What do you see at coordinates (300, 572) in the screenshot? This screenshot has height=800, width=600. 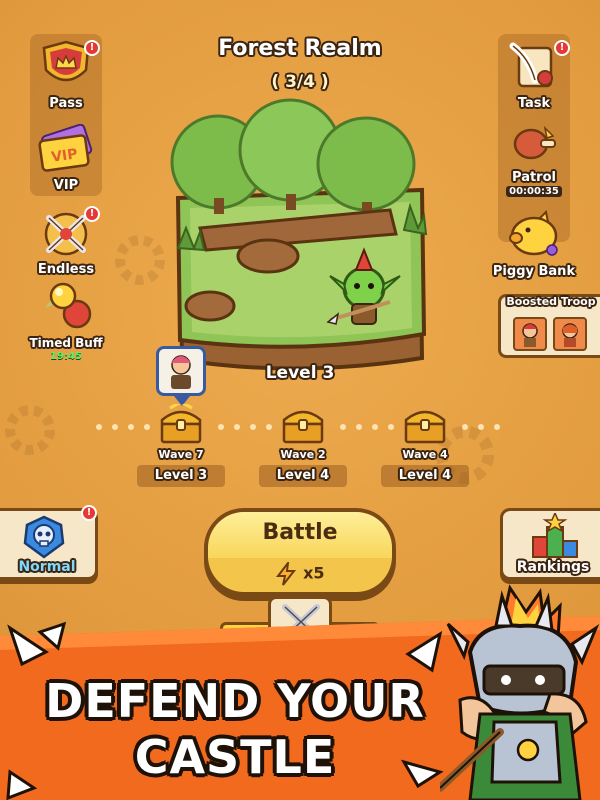 I see `battle-cost: x5` at bounding box center [300, 572].